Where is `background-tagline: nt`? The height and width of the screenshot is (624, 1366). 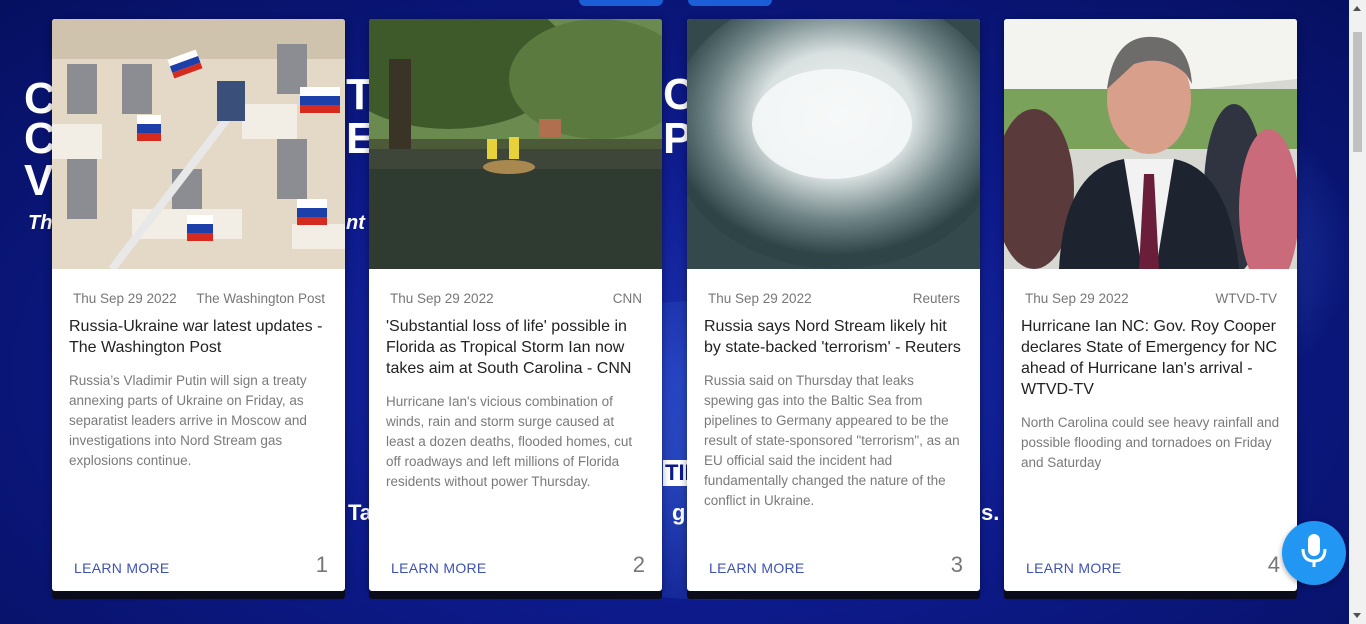 background-tagline: nt is located at coordinates (355, 223).